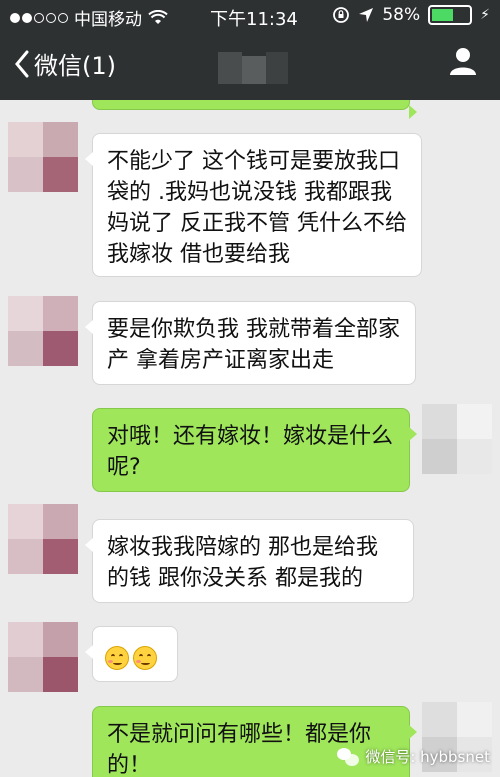  Describe the element at coordinates (366, 15) in the screenshot. I see `location-arrow-icon` at that location.